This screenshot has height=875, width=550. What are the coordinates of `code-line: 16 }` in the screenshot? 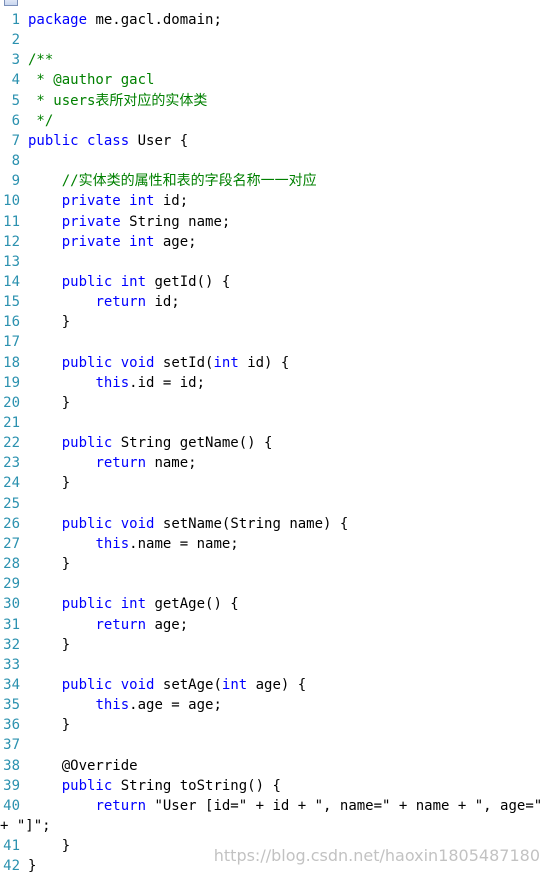 It's located at (275, 322).